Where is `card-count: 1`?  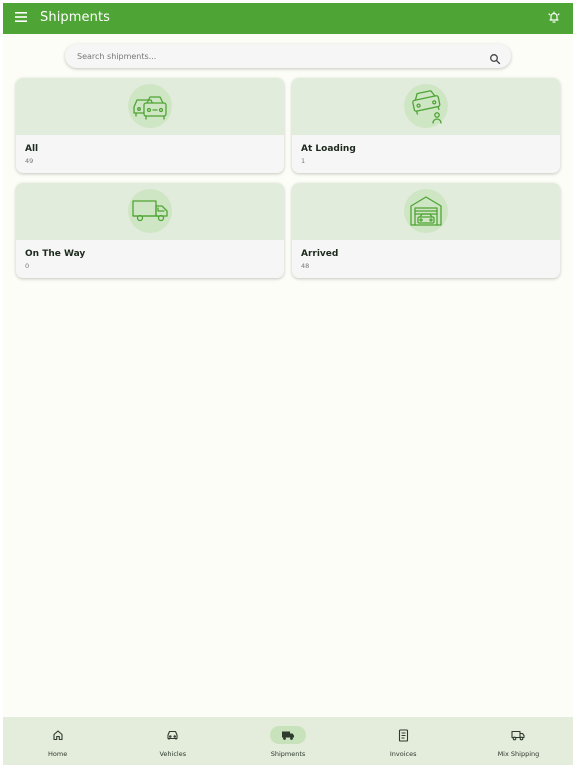
card-count: 1 is located at coordinates (303, 161).